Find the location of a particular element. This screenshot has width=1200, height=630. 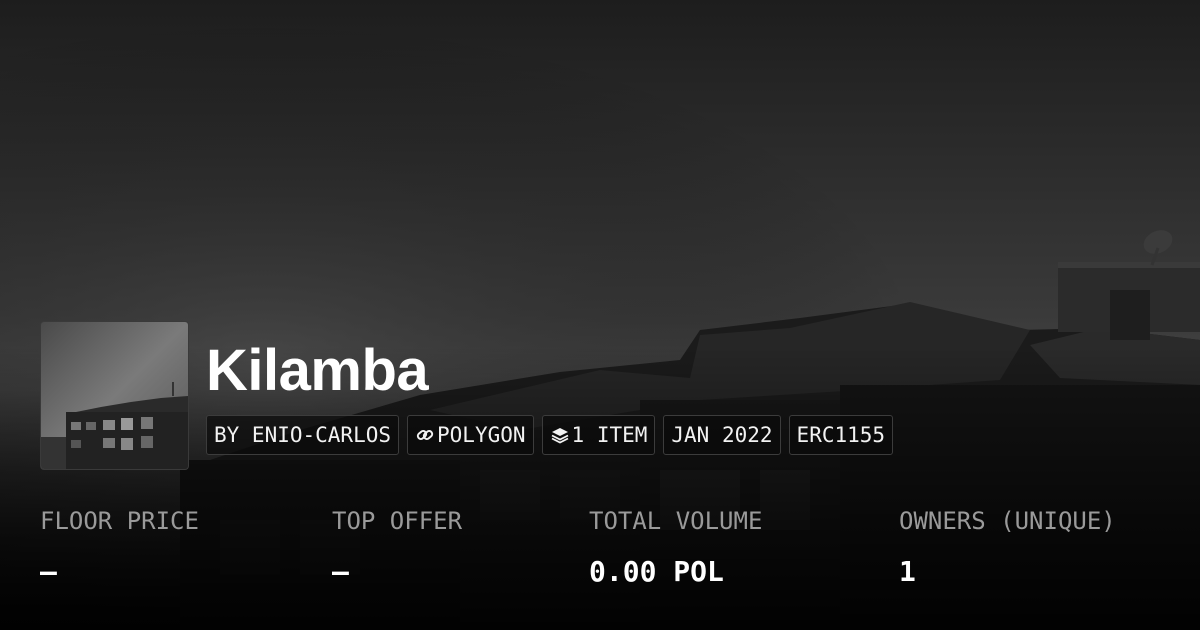

item-count-chip: 1 ITEM is located at coordinates (598, 435).